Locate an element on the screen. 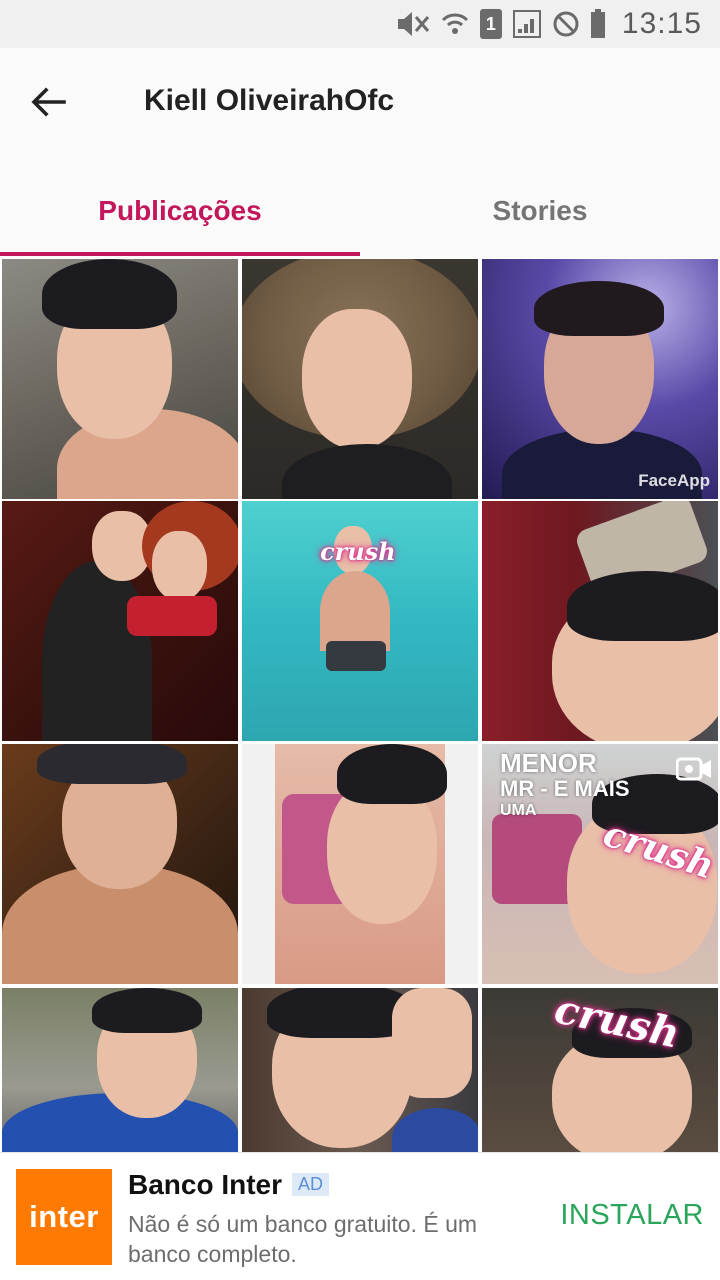 The image size is (720, 1280). battery-icon is located at coordinates (598, 24).